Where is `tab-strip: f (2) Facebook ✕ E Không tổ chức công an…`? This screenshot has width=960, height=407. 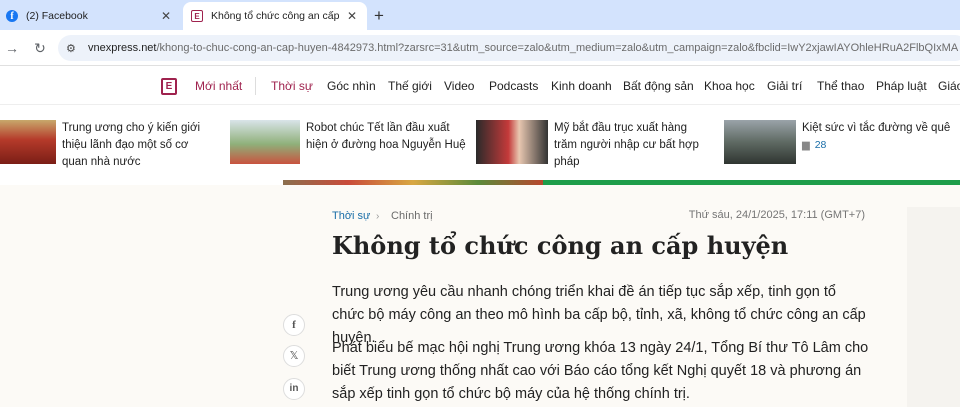
tab-strip: f (2) Facebook ✕ E Không tổ chức công an… is located at coordinates (480, 15).